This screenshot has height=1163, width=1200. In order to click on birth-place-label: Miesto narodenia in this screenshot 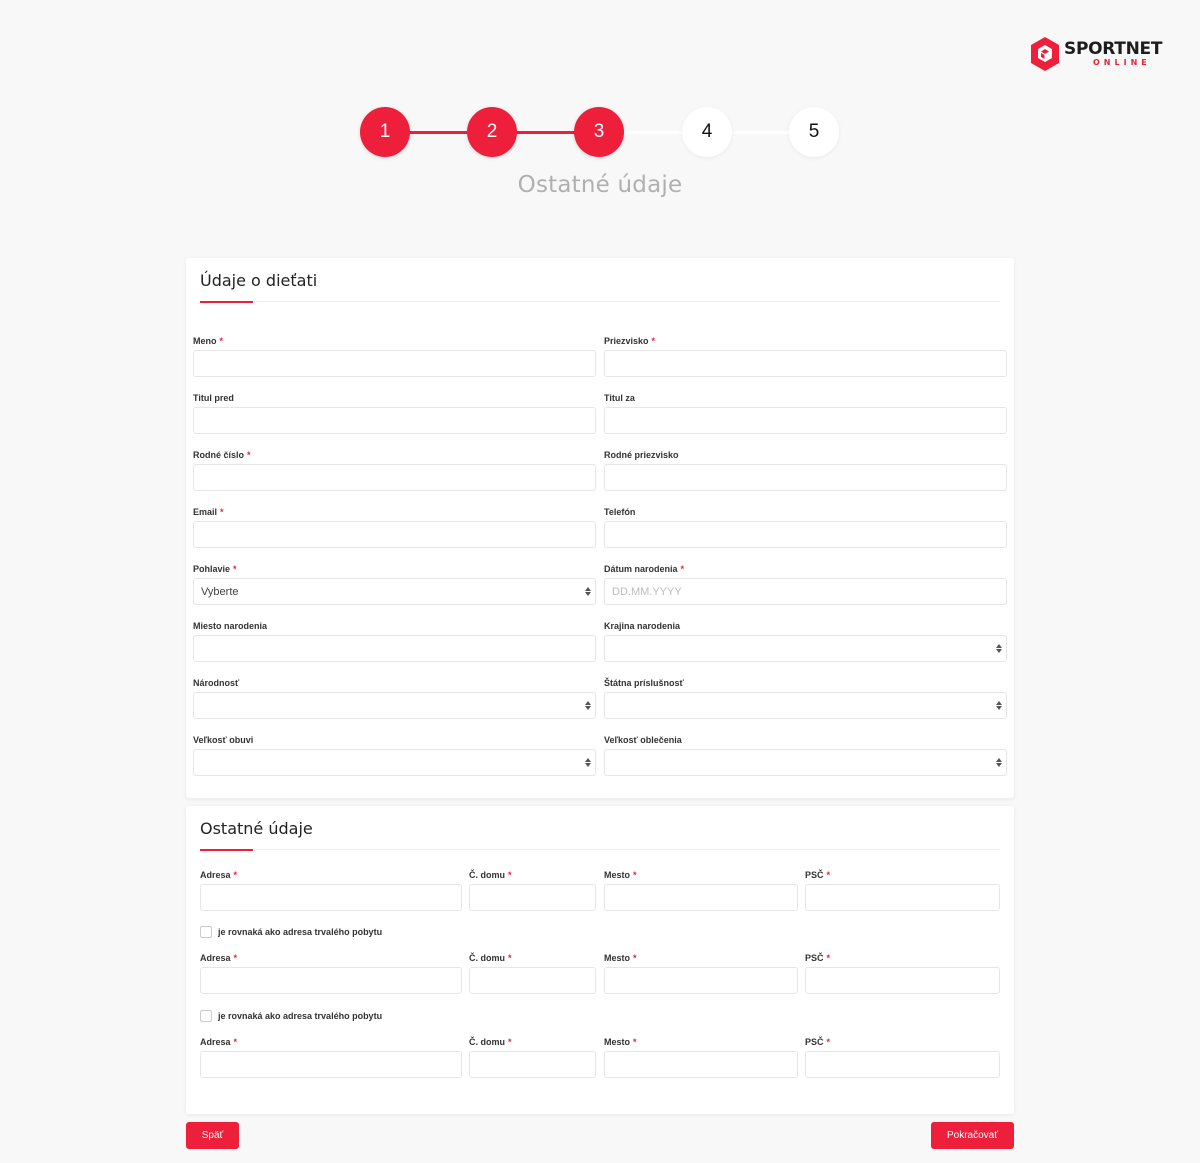, I will do `click(230, 626)`.